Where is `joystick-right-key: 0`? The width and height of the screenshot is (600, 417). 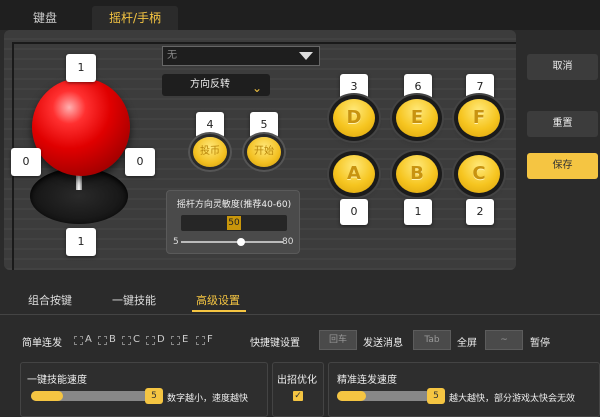 joystick-right-key: 0 is located at coordinates (140, 162).